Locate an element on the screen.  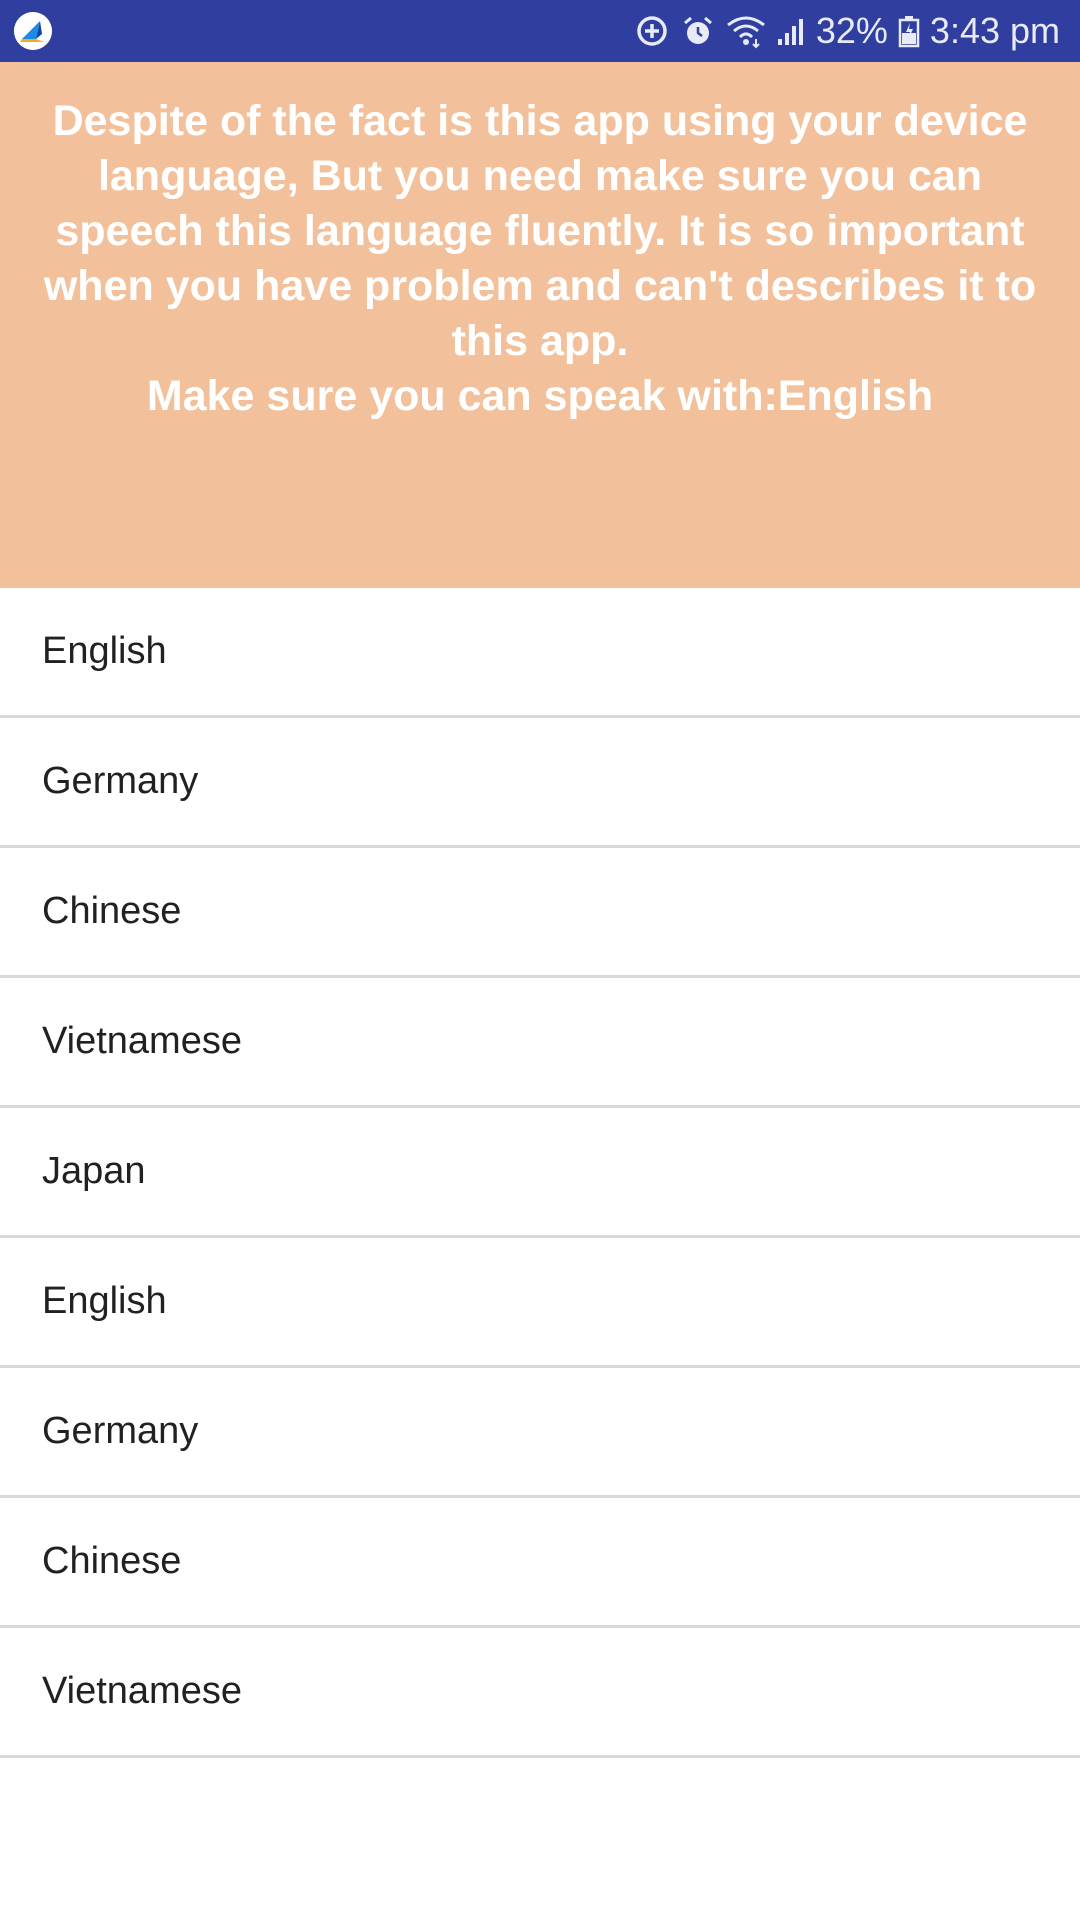
language-item-germany-2: Germany is located at coordinates (540, 1433).